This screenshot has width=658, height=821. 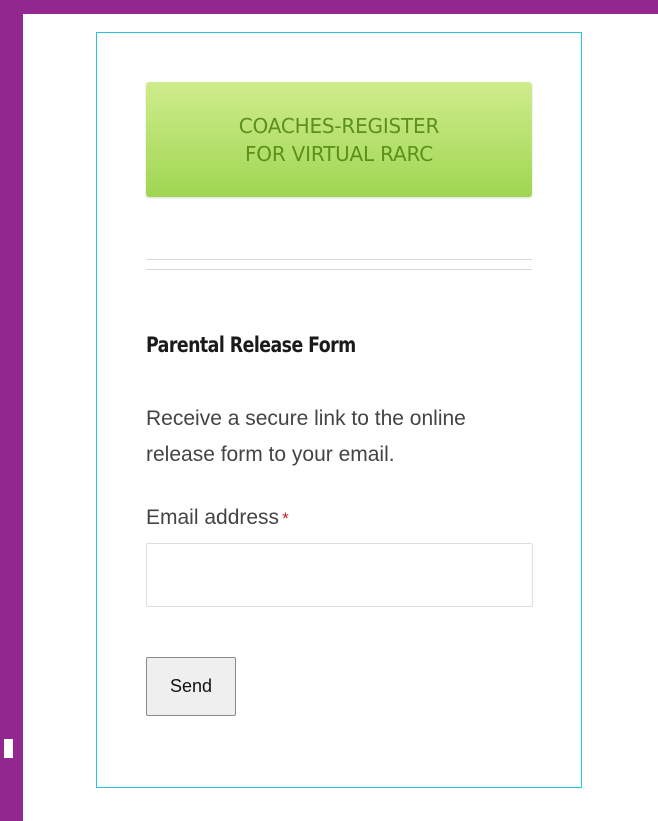 What do you see at coordinates (213, 517) in the screenshot?
I see `email-label-text: Email address` at bounding box center [213, 517].